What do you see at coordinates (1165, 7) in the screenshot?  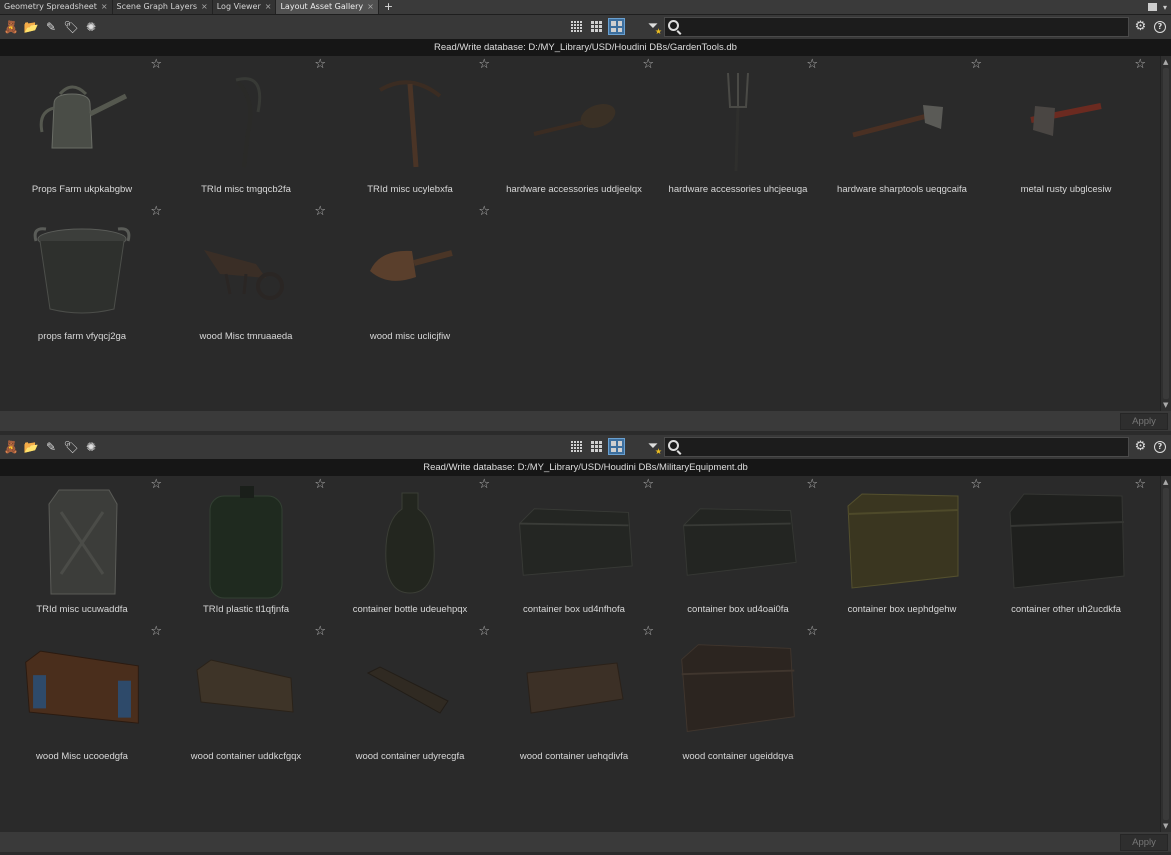 I see `chevron-down-icon: ▾` at bounding box center [1165, 7].